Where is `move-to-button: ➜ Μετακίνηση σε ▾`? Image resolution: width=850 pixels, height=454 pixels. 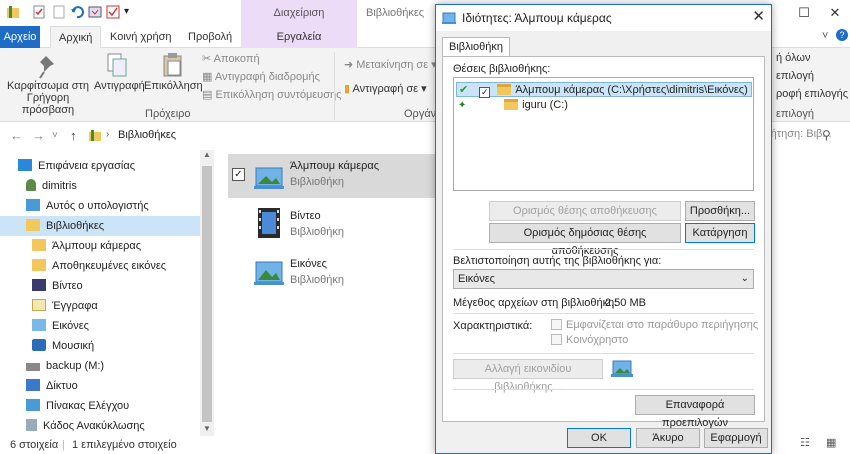 move-to-button: ➜ Μετακίνηση σε ▾ is located at coordinates (390, 64).